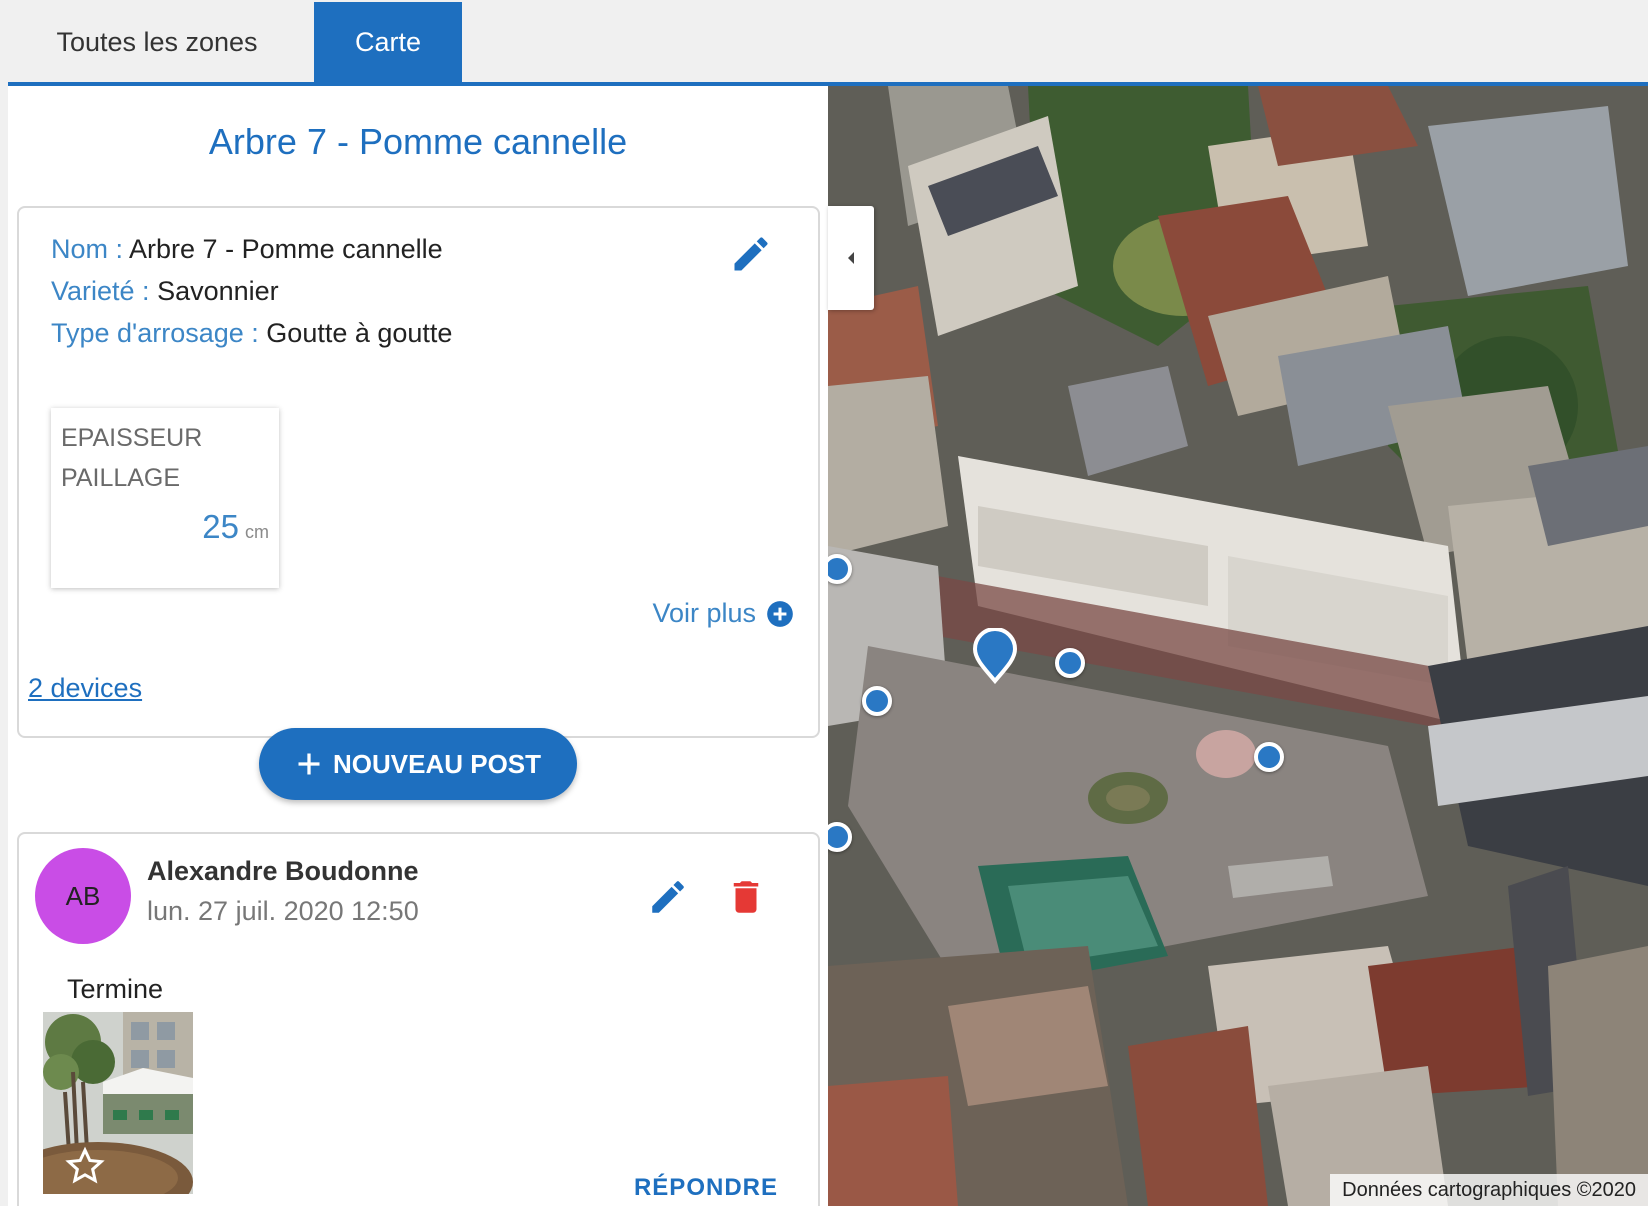  What do you see at coordinates (87, 249) in the screenshot?
I see `name-label: Nom :` at bounding box center [87, 249].